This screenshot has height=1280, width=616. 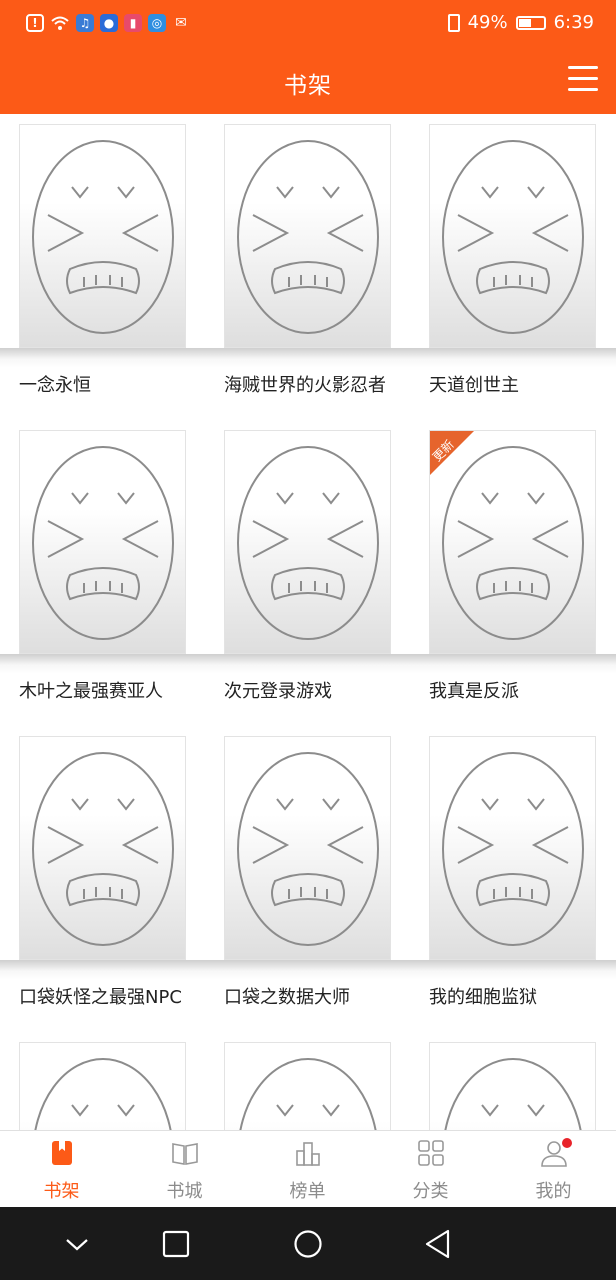 I want to click on bottom-tab-bar: 书架 书城 榜单 分类 我的, so click(x=308, y=1169).